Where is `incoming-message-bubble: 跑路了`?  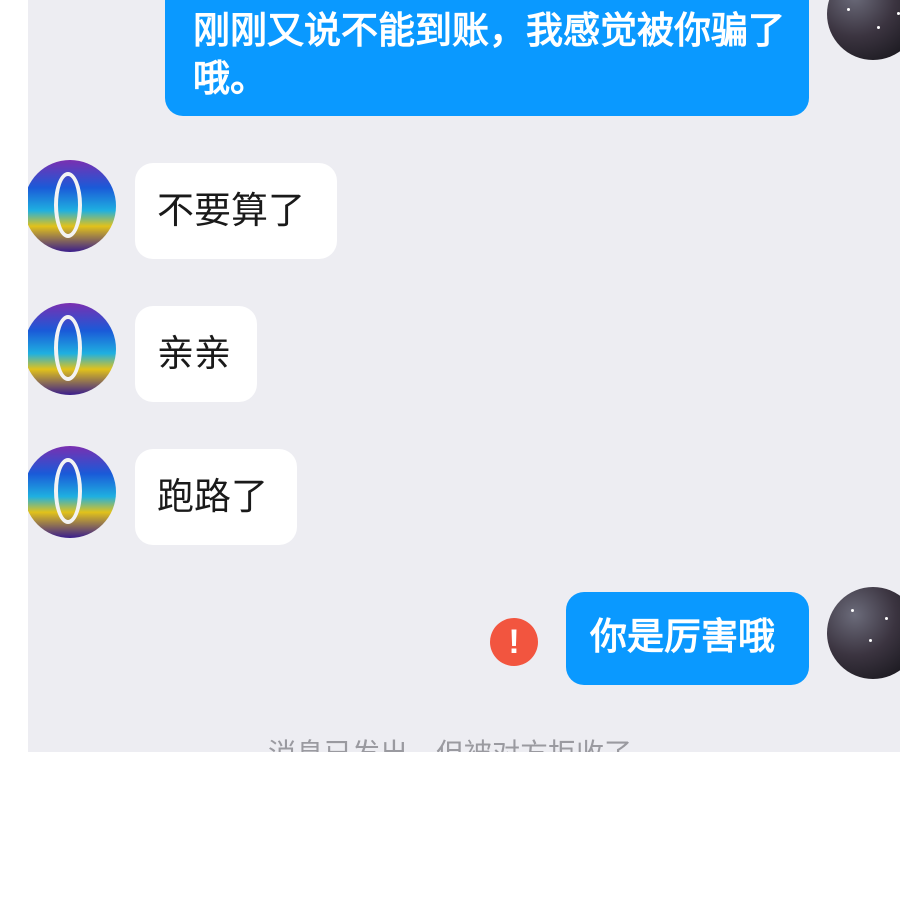
incoming-message-bubble: 跑路了 is located at coordinates (216, 497).